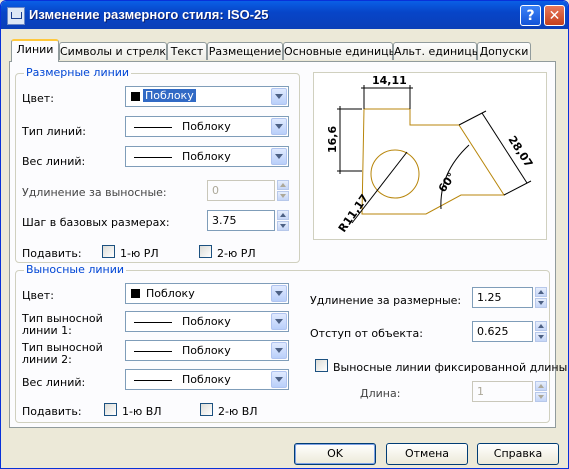  What do you see at coordinates (207, 126) in the screenshot?
I see `dim-linetype-select: Поблоку` at bounding box center [207, 126].